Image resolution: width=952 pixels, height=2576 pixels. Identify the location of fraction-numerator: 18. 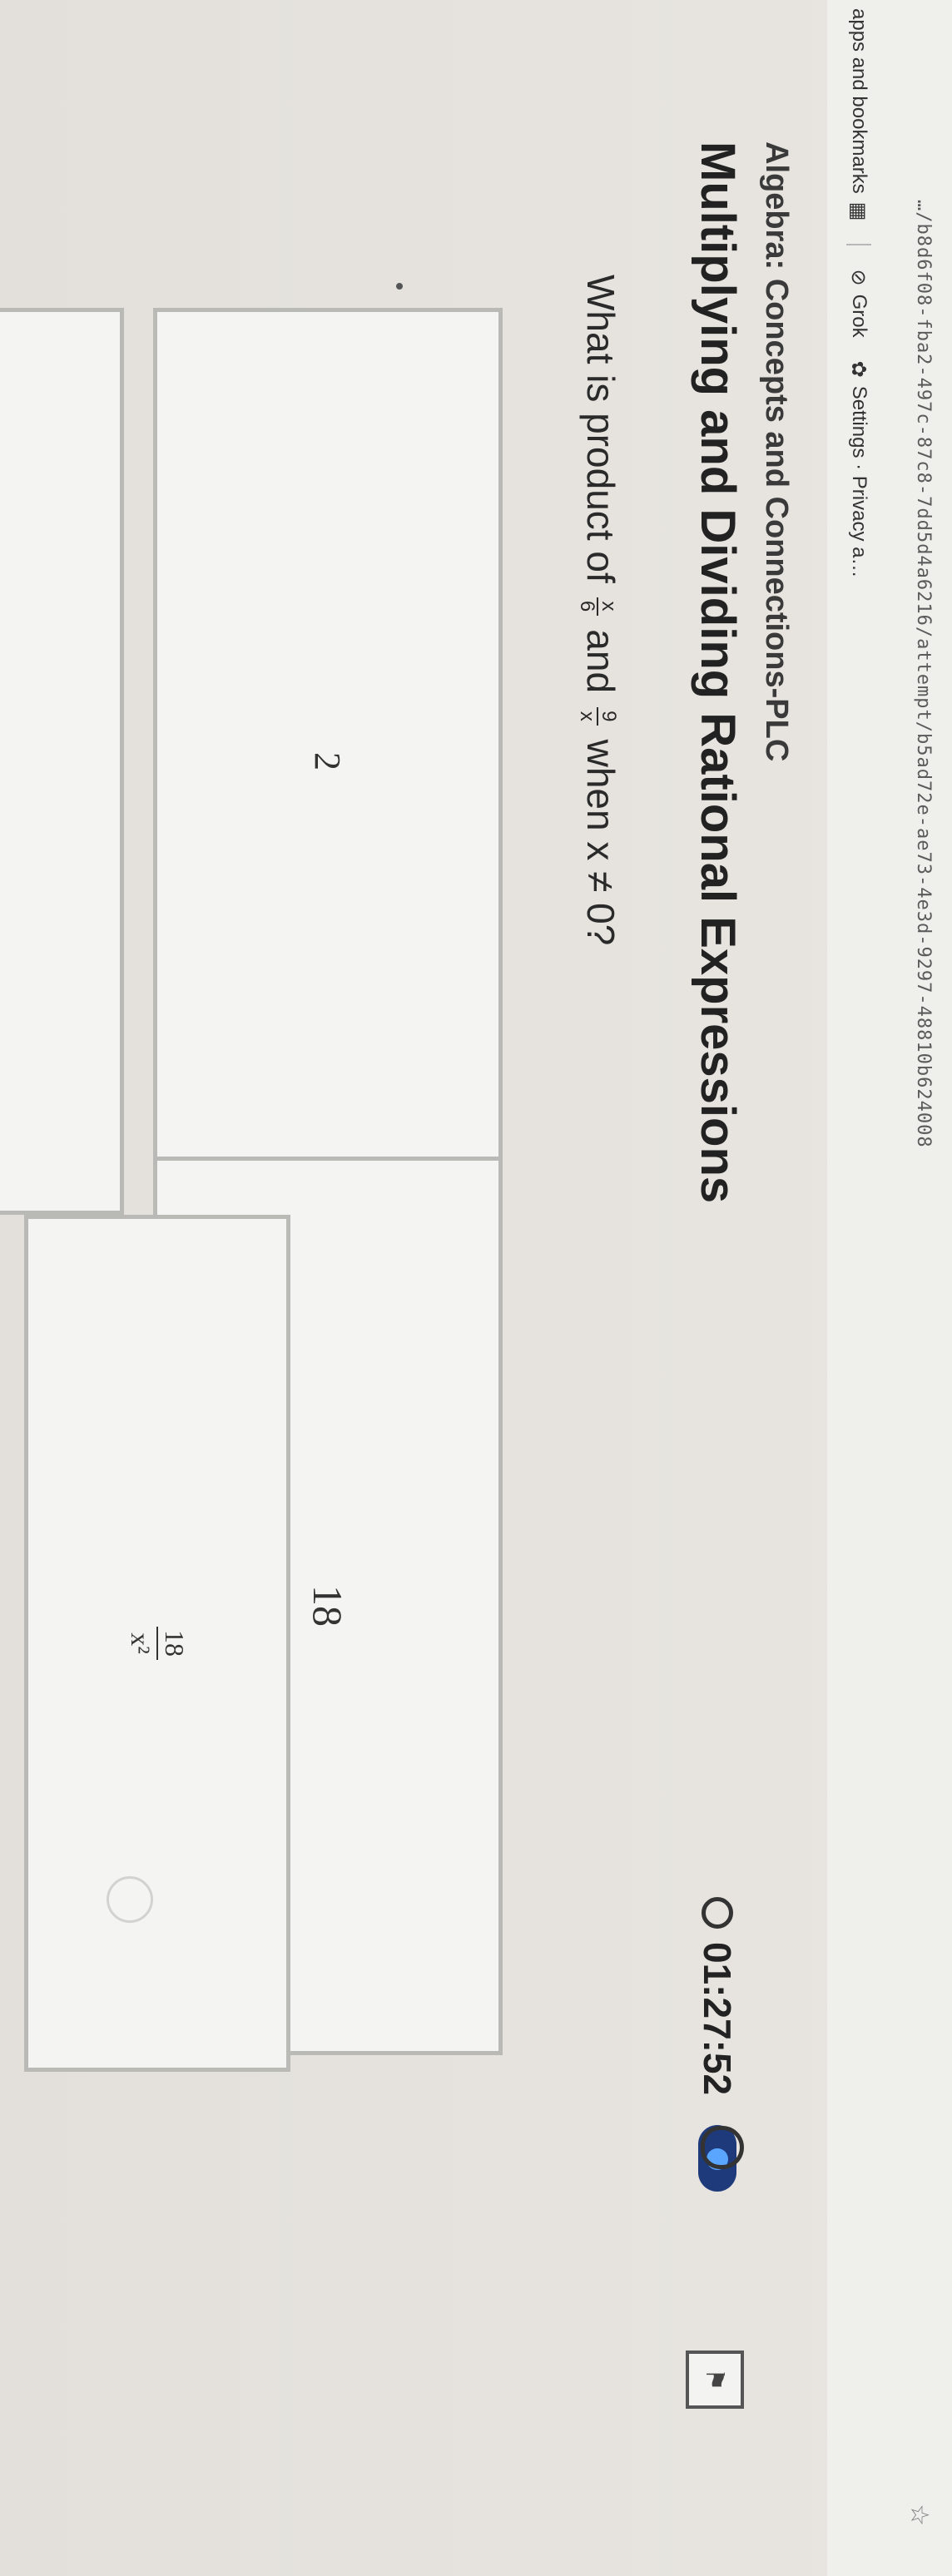
(175, 1644).